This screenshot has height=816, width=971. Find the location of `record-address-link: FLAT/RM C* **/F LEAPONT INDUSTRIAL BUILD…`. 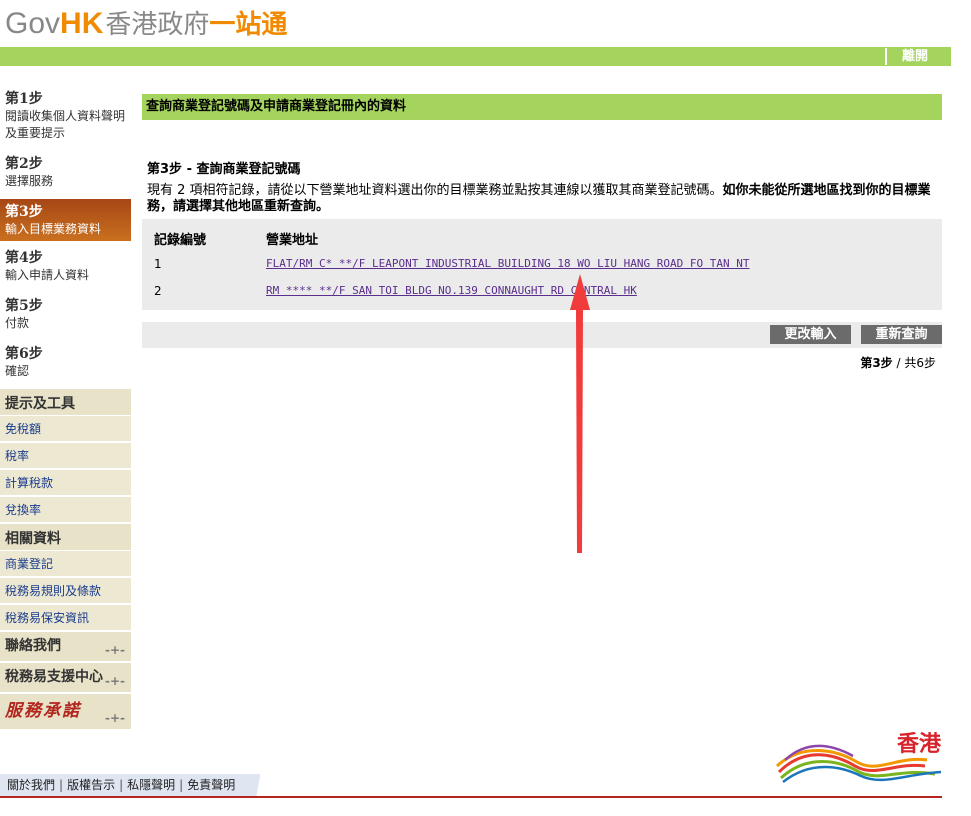

record-address-link: FLAT/RM C* **/F LEAPONT INDUSTRIAL BUILD… is located at coordinates (507, 263).